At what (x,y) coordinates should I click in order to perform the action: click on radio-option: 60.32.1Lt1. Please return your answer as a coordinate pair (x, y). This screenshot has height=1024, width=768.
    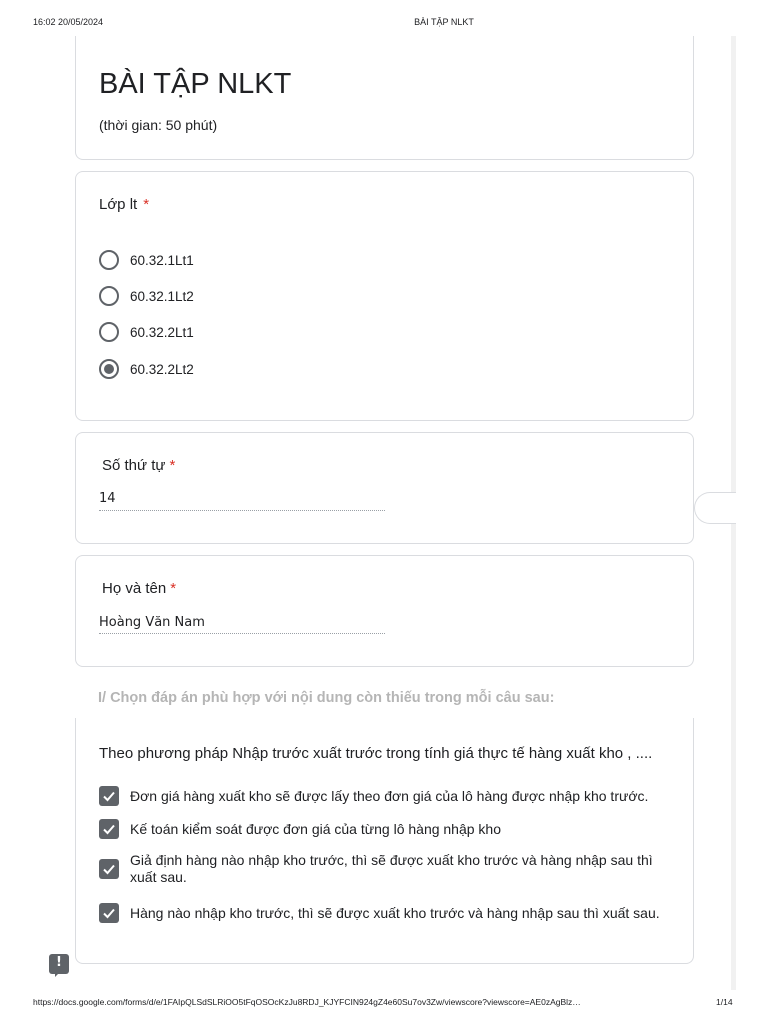
    Looking at the image, I should click on (146, 260).